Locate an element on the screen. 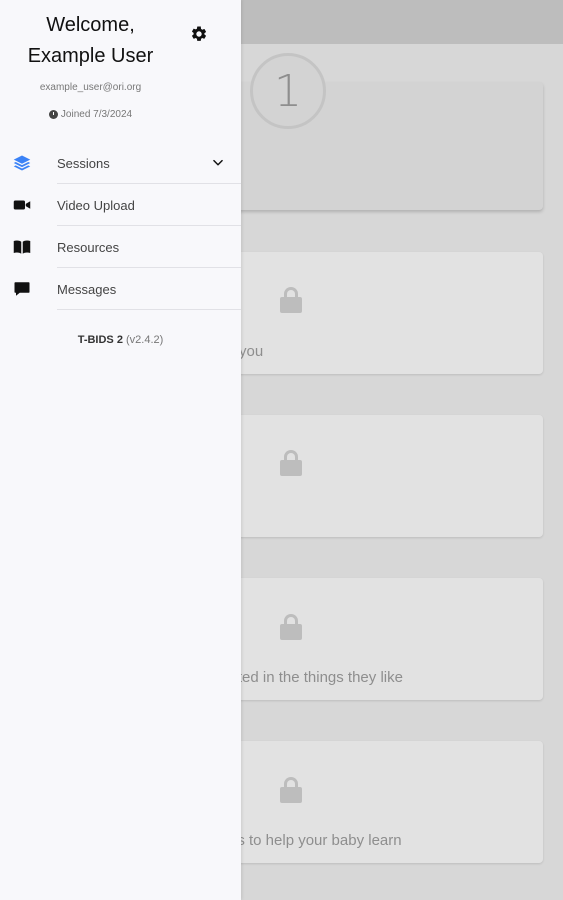  chevron-down-icon is located at coordinates (218, 163).